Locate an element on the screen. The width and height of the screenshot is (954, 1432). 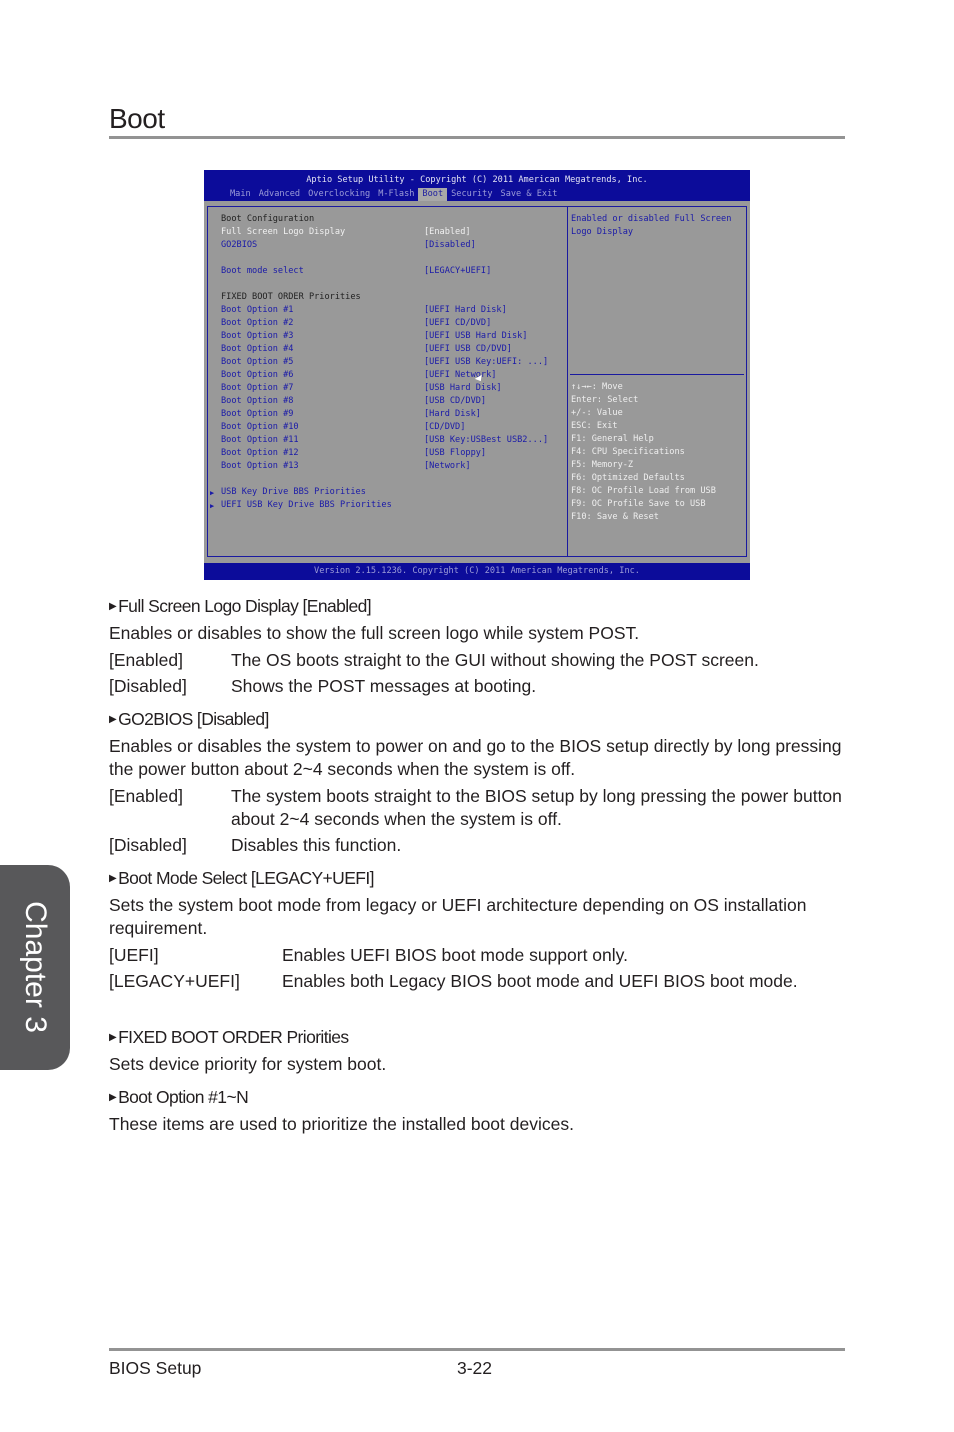
bios-value-boot-mode-select: [LEGACY+UEFI] is located at coordinates (457, 271).